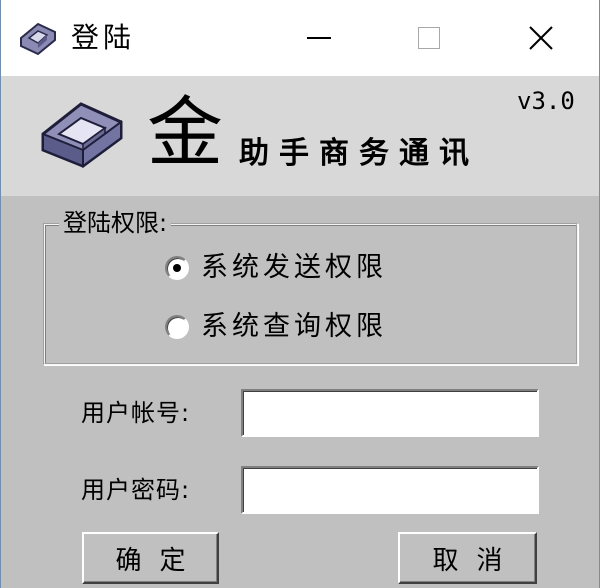  Describe the element at coordinates (136, 490) in the screenshot. I see `password-label: 用户密码:` at that location.